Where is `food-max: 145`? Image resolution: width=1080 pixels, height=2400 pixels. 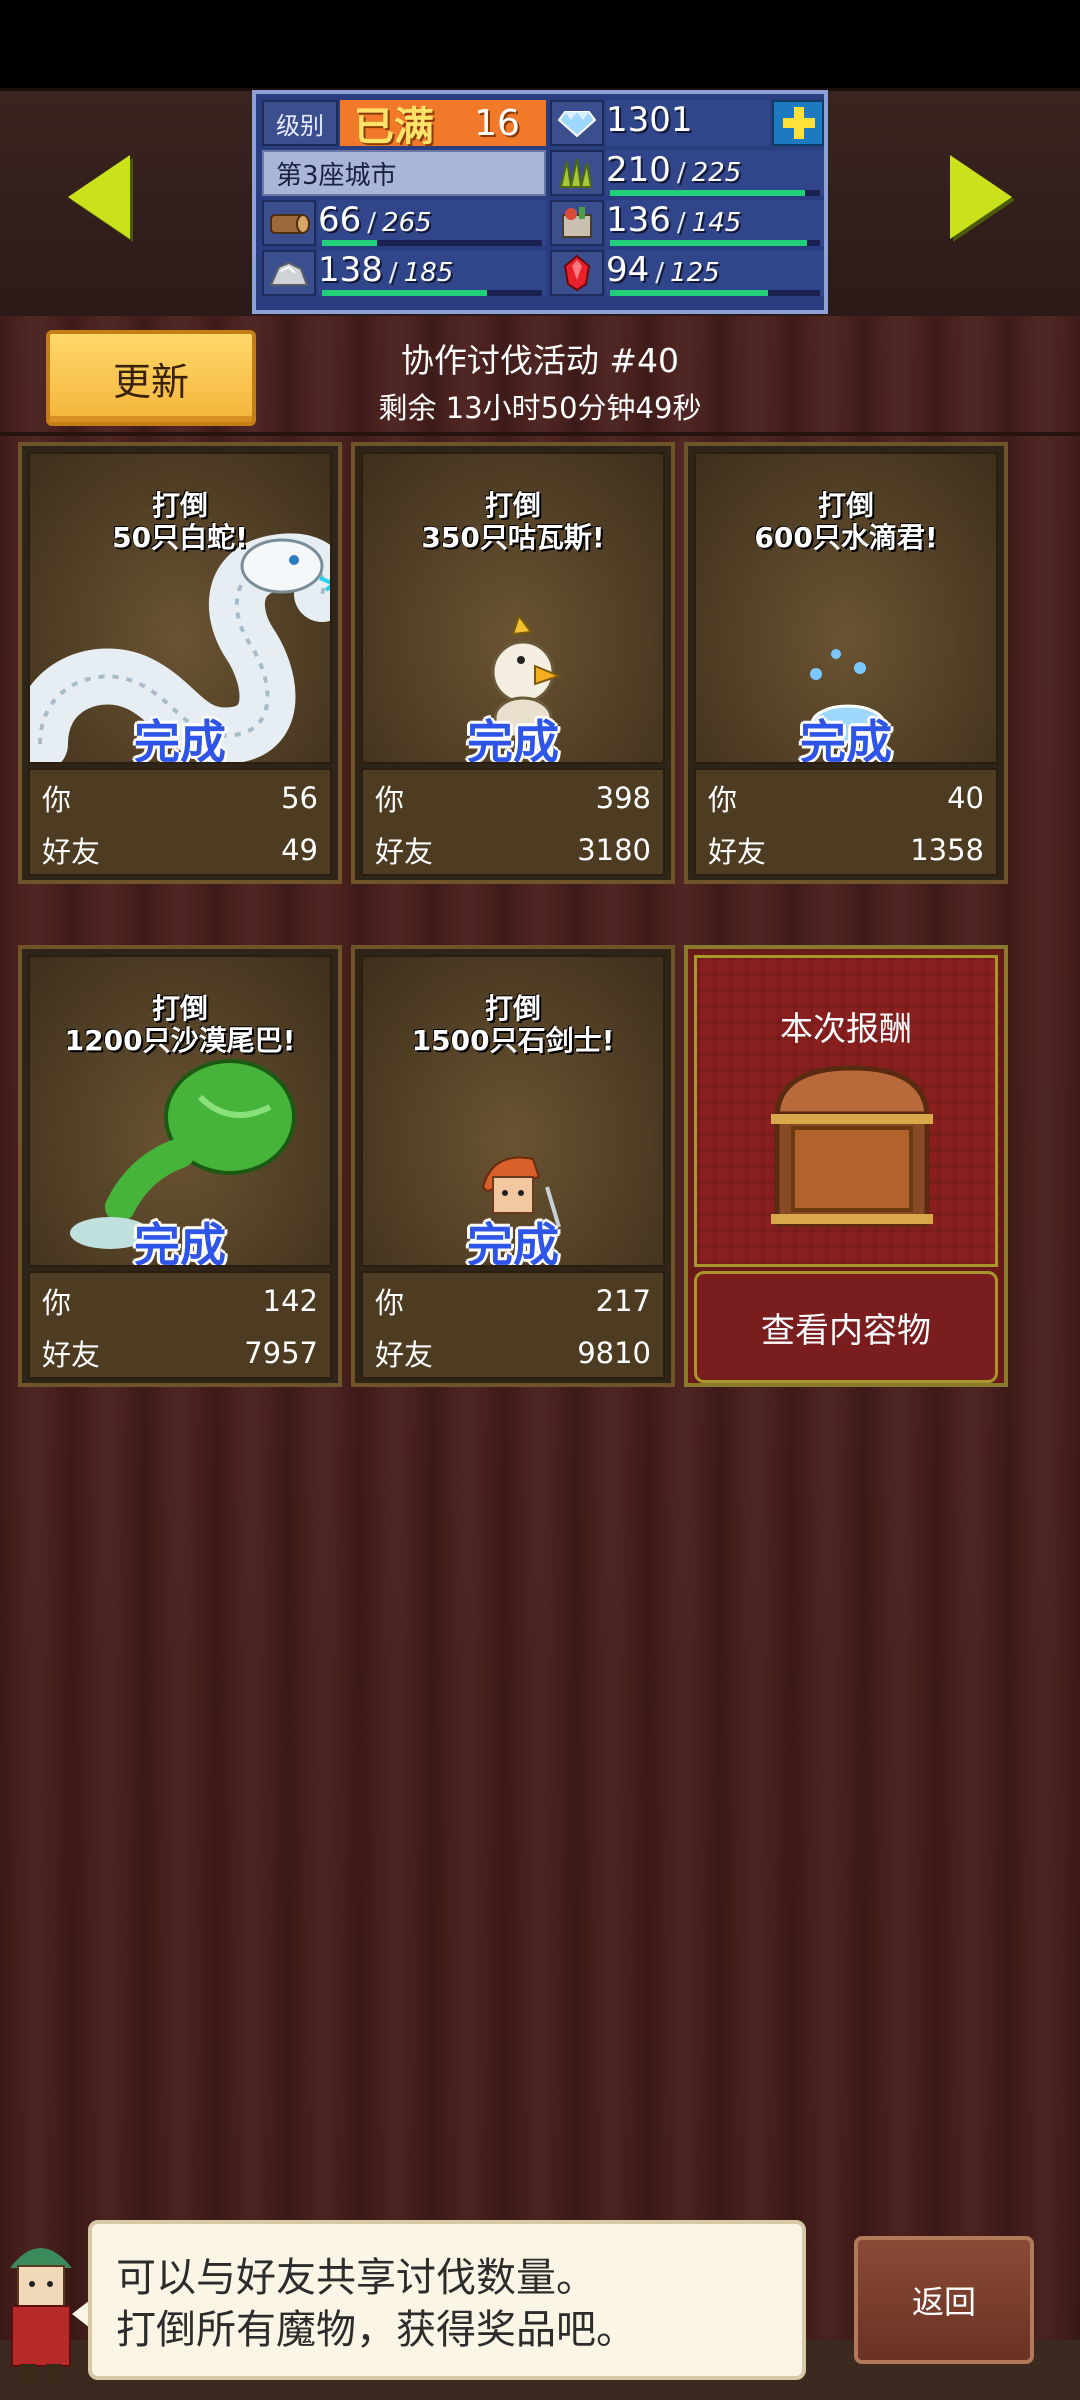
food-max: 145 is located at coordinates (716, 223).